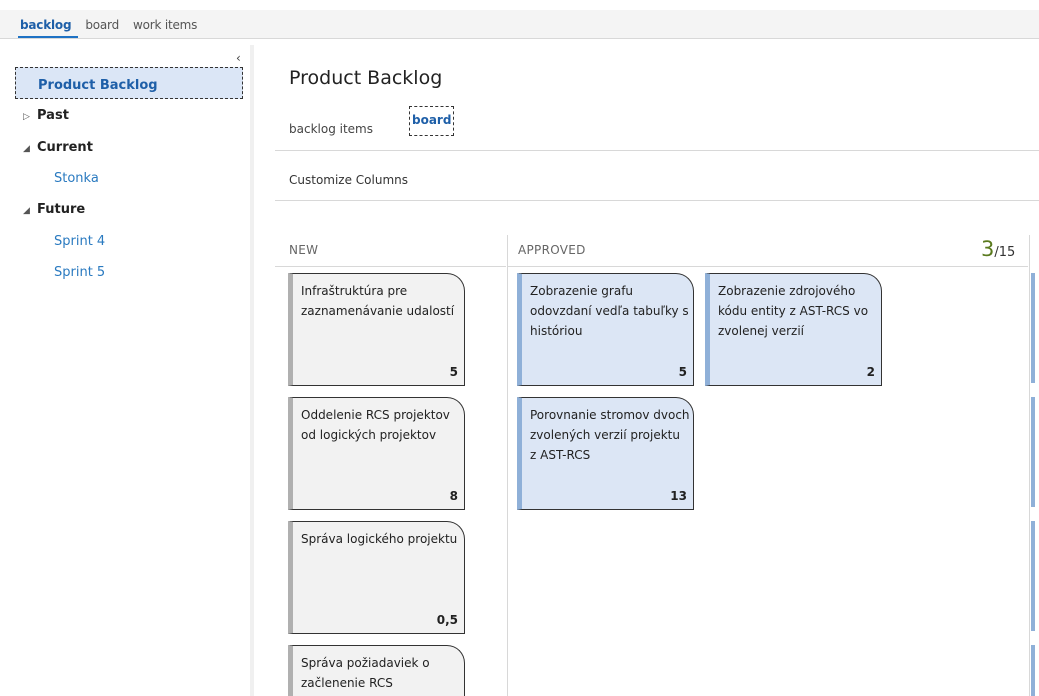 This screenshot has width=1039, height=696. What do you see at coordinates (304, 250) in the screenshot?
I see `column-header-new: NEW` at bounding box center [304, 250].